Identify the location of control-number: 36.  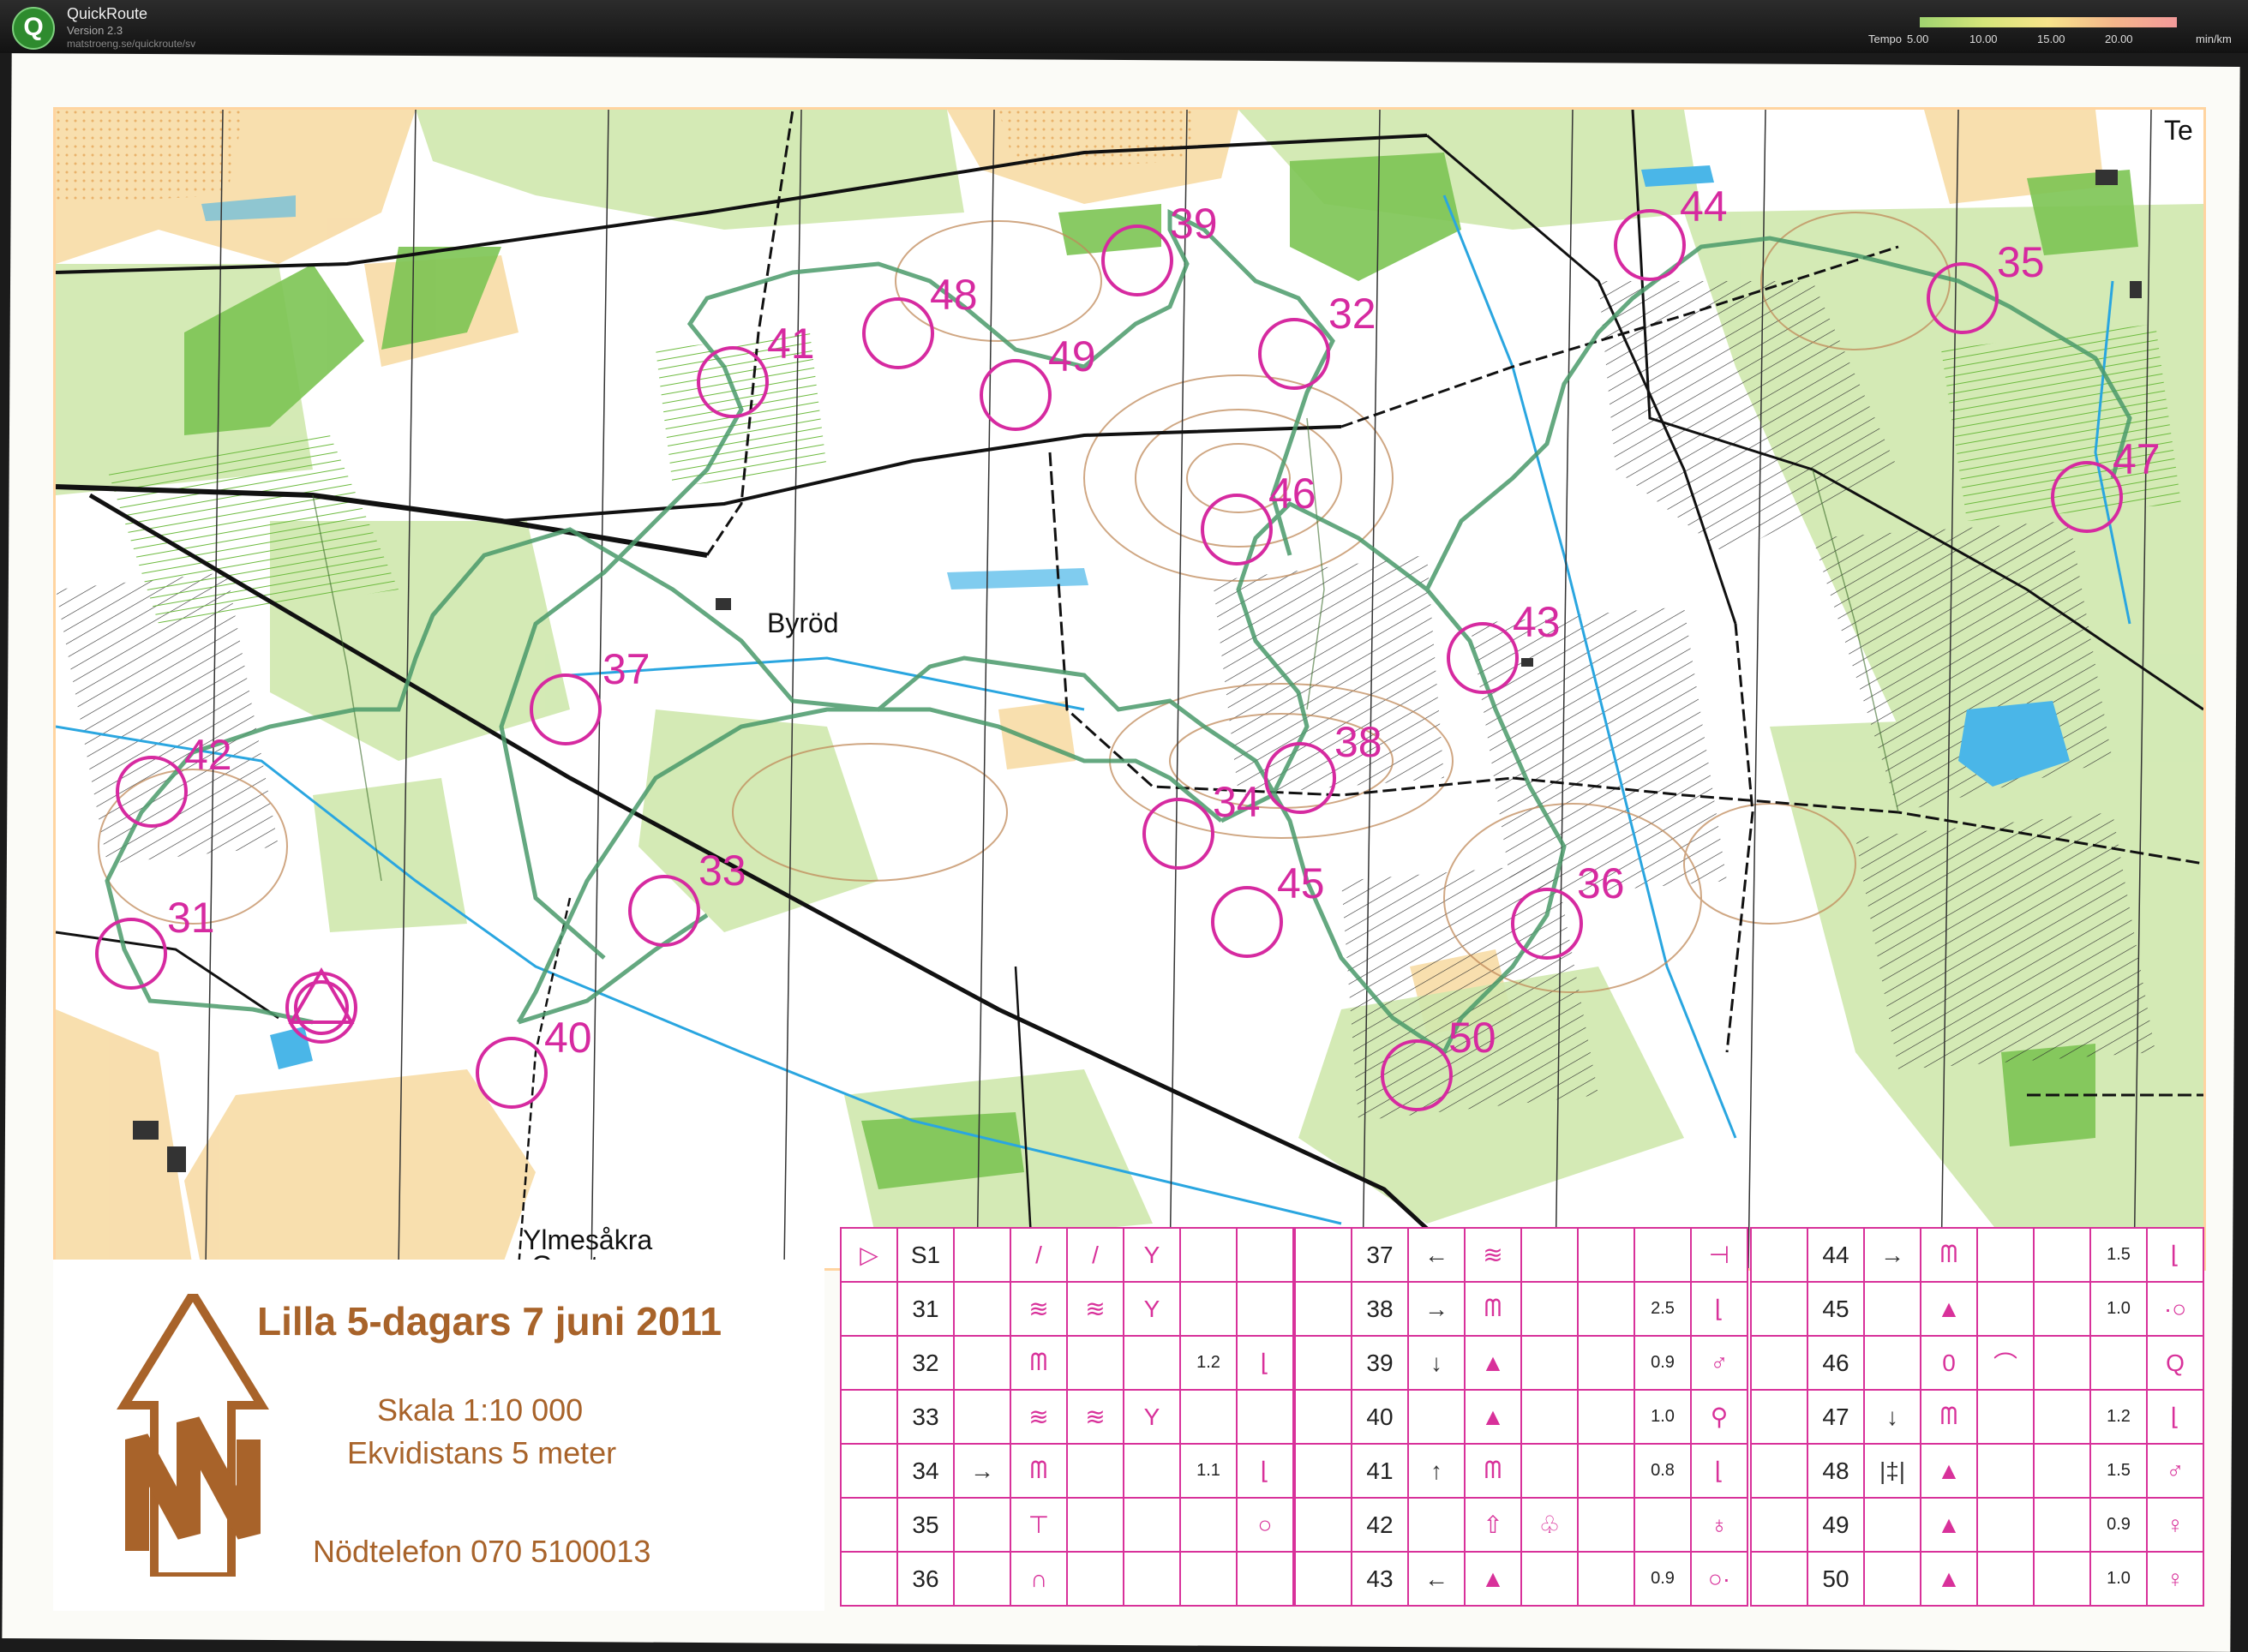
(1601, 883).